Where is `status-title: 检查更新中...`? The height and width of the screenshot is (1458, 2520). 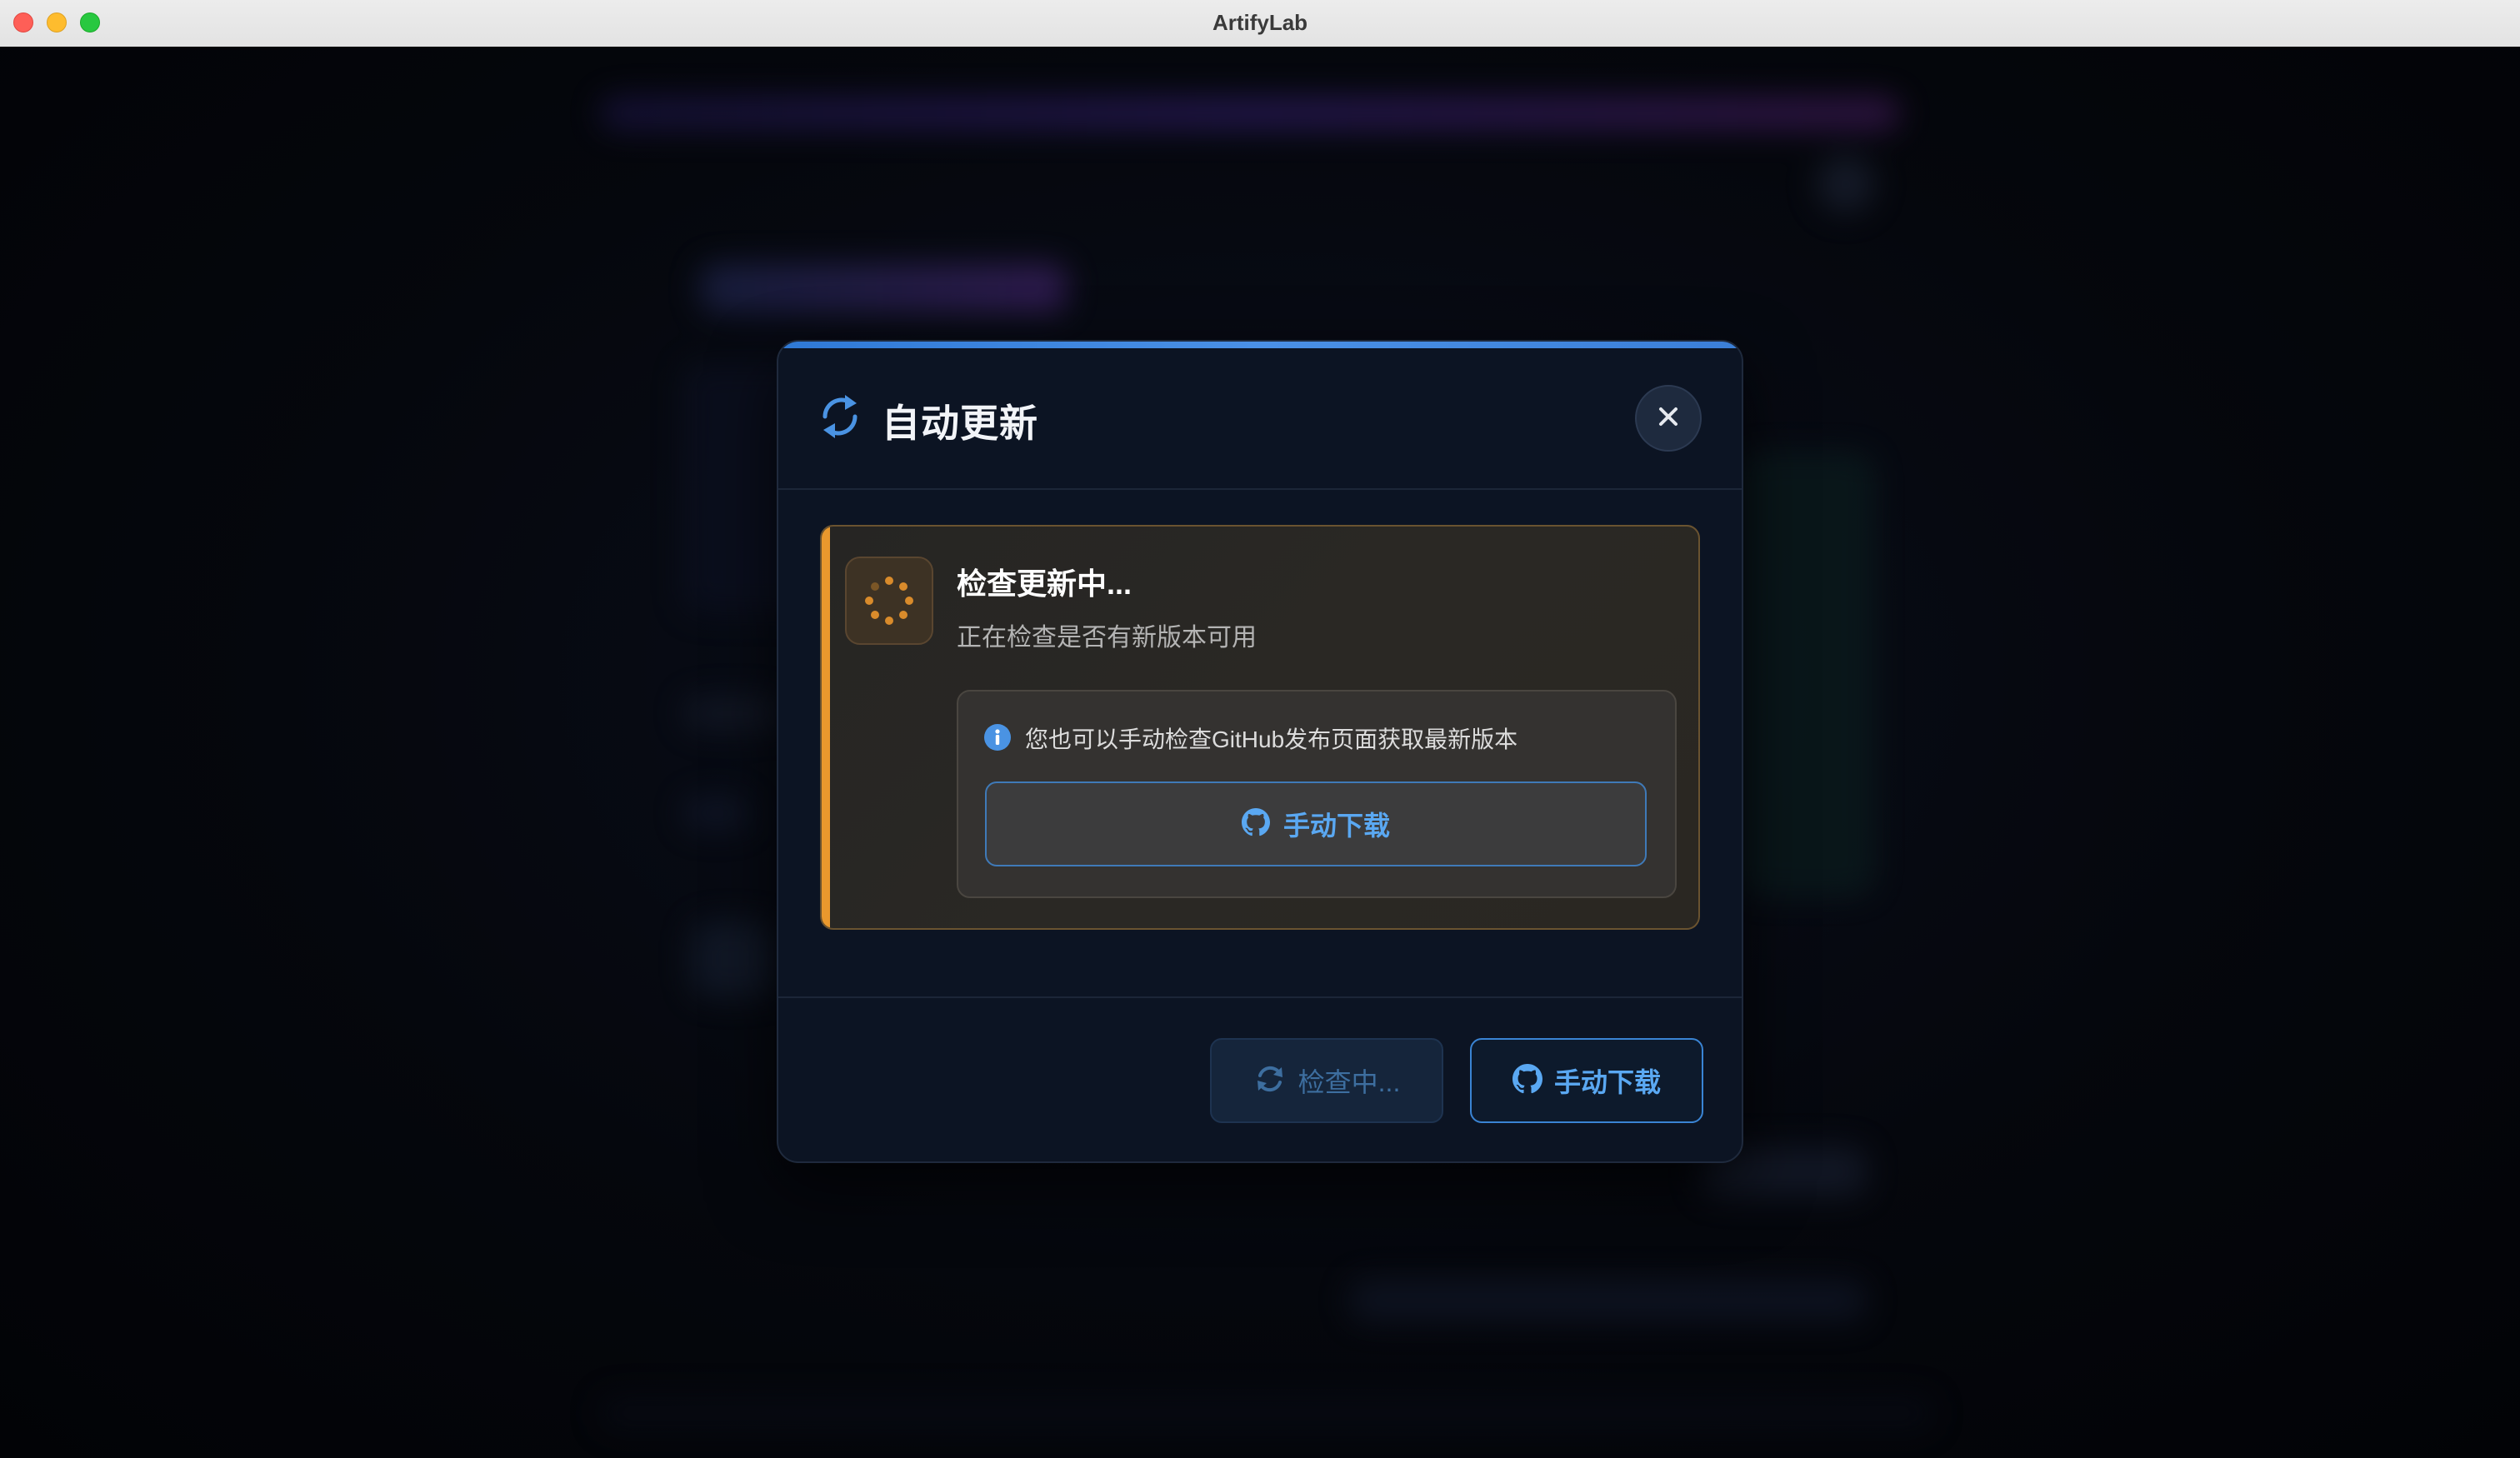 status-title: 检查更新中... is located at coordinates (1044, 584).